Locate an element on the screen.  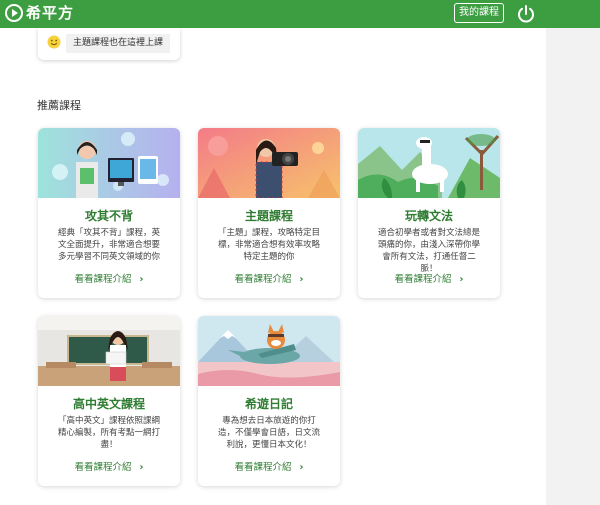
course-description: 專為想去日本旅遊的你打造，不僅學會日語，日文流利說，更懂日本文化！ is located at coordinates (268, 433).